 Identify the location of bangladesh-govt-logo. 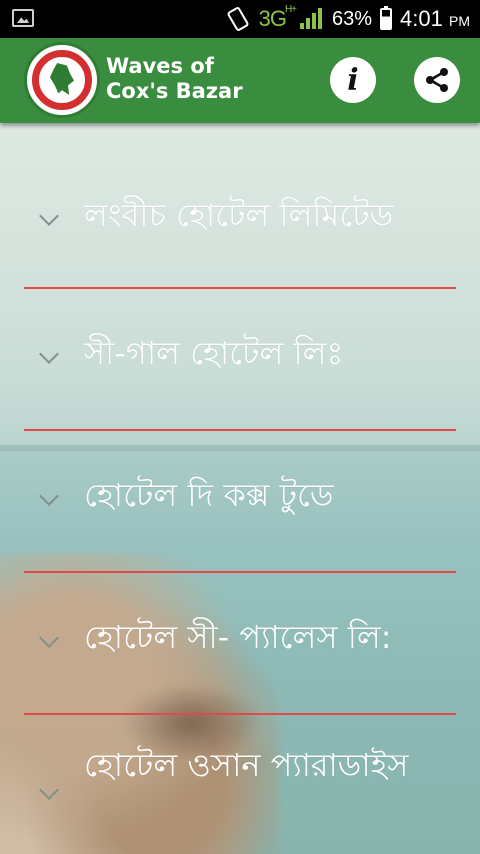
(62, 80).